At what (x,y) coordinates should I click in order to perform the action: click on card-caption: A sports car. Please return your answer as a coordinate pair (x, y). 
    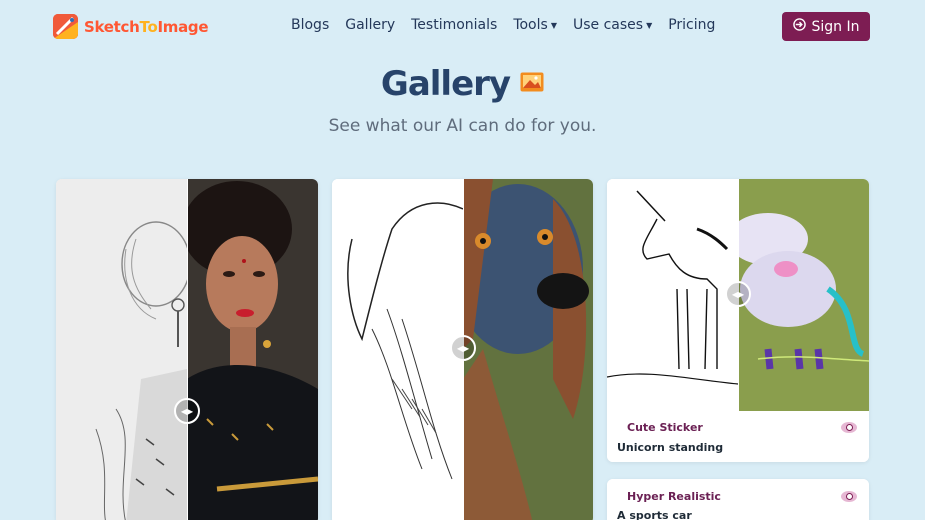
    Looking at the image, I should click on (654, 514).